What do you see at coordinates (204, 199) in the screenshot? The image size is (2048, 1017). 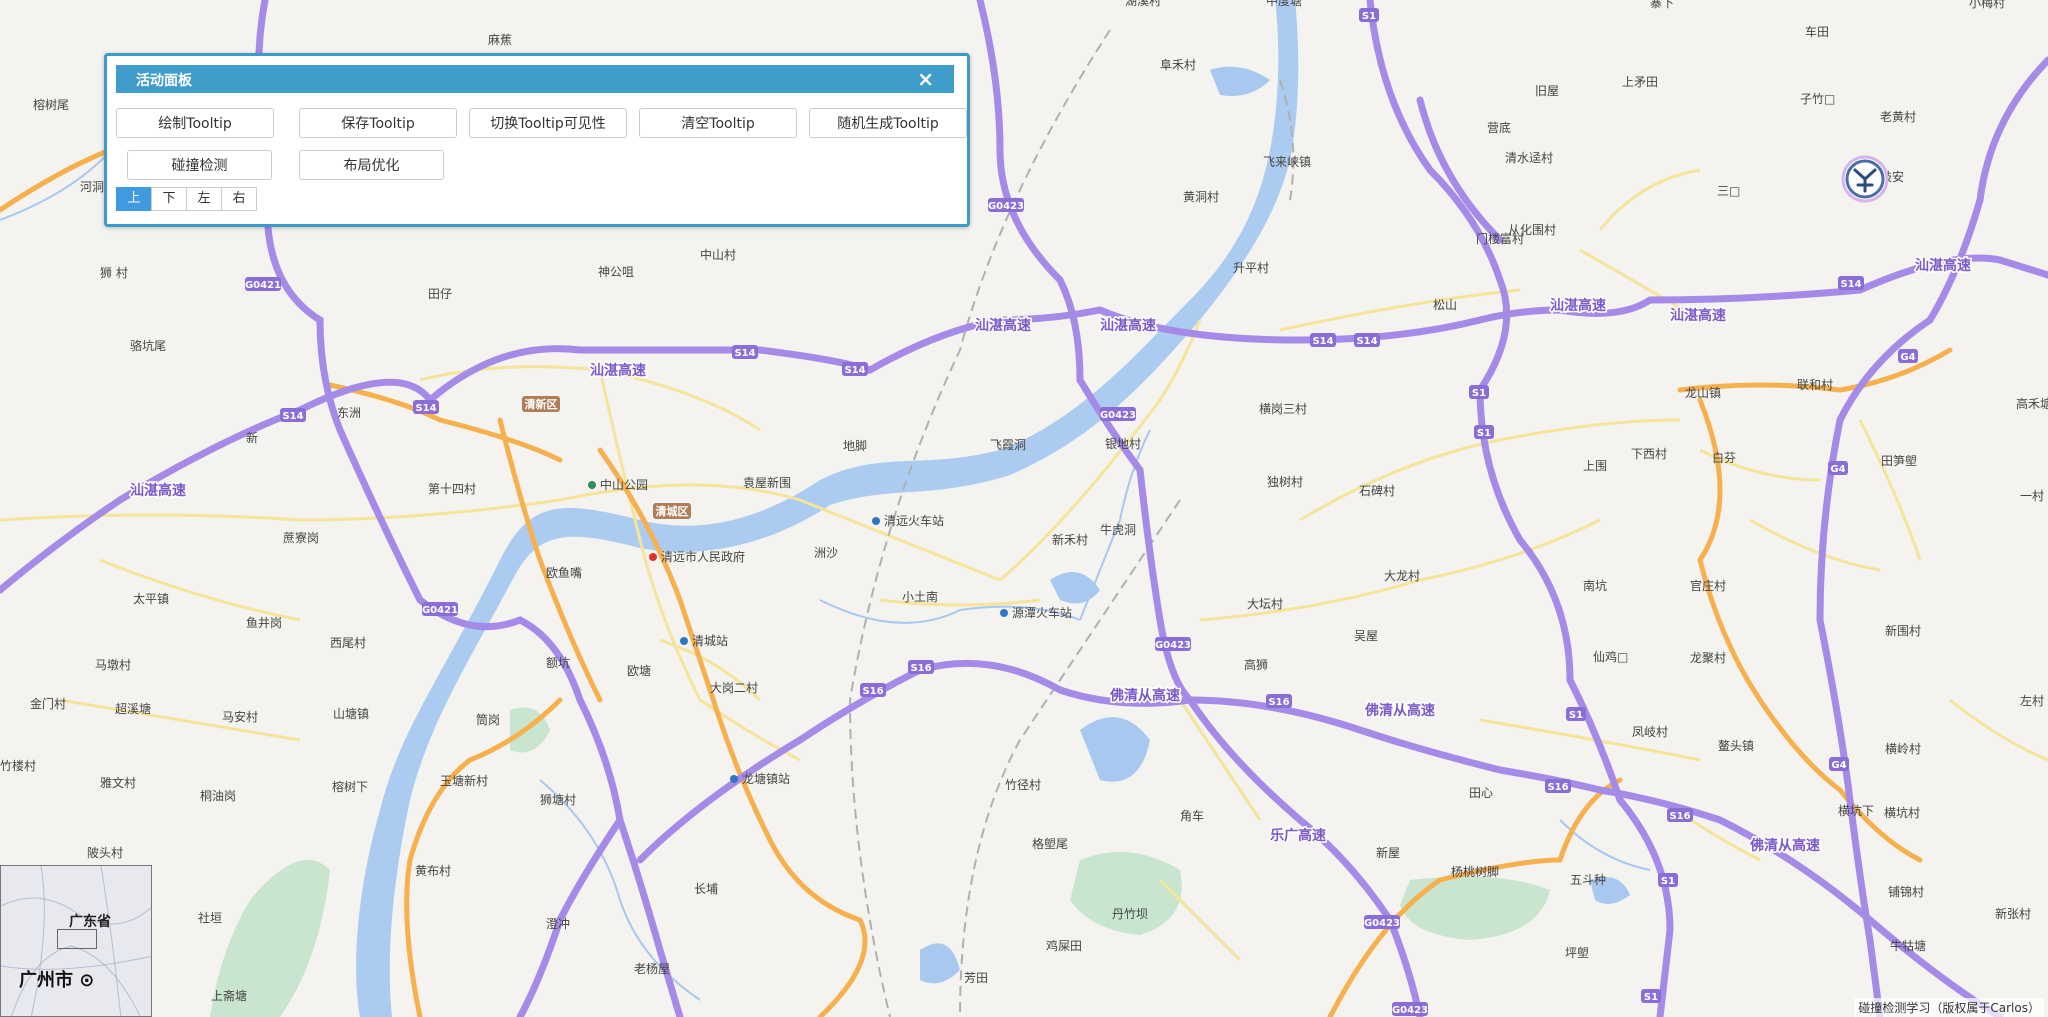 I see `direction-left-button: 左` at bounding box center [204, 199].